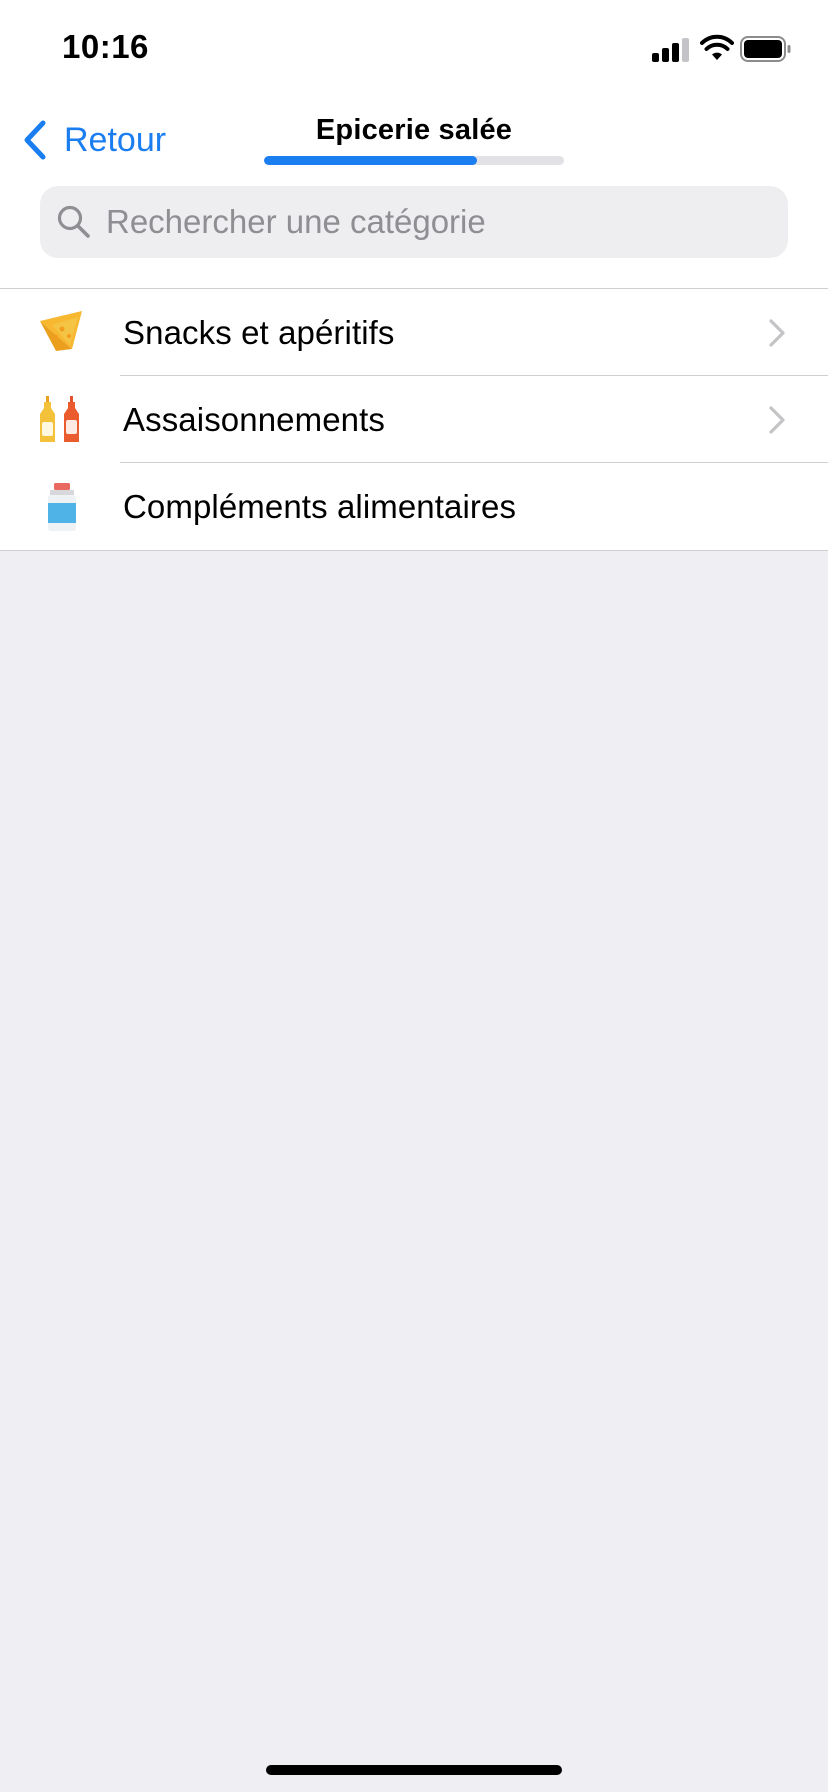 The image size is (828, 1792). Describe the element at coordinates (320, 506) in the screenshot. I see `list-item-label: Compléments alimentaires` at that location.